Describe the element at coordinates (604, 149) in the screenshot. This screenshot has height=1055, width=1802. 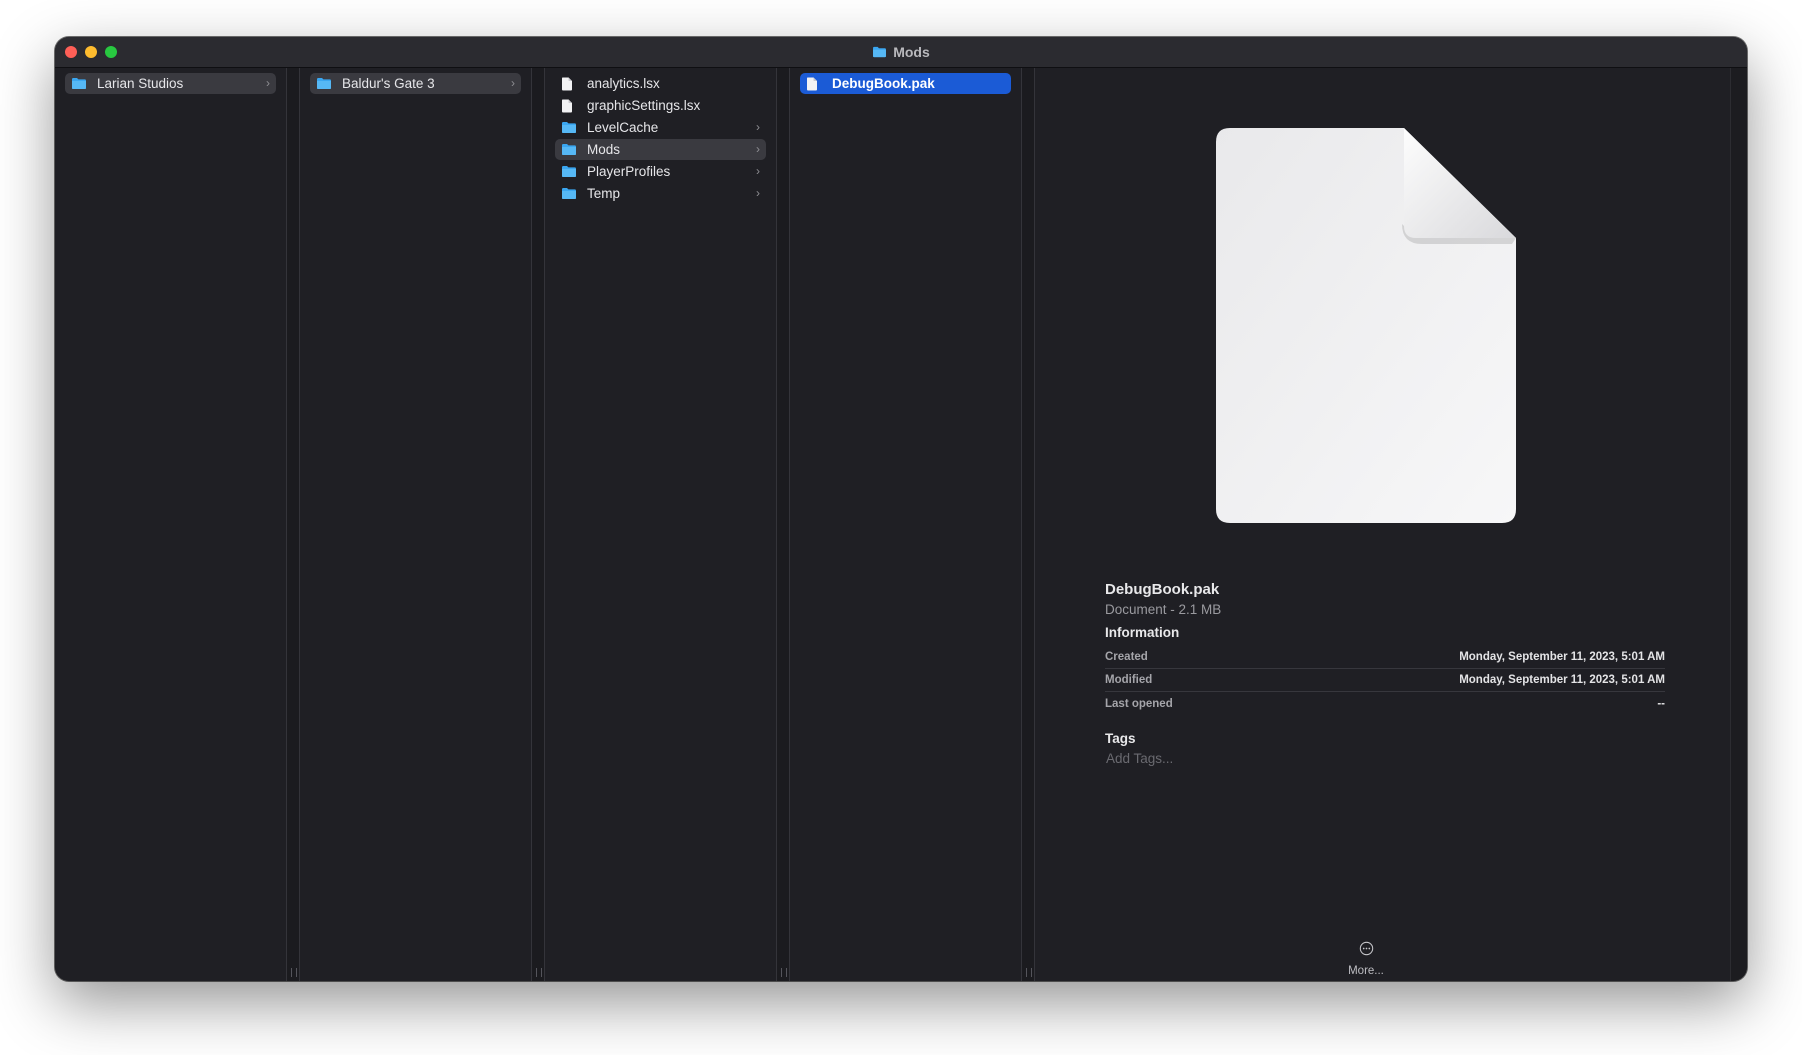
I see `item-label: Mods` at that location.